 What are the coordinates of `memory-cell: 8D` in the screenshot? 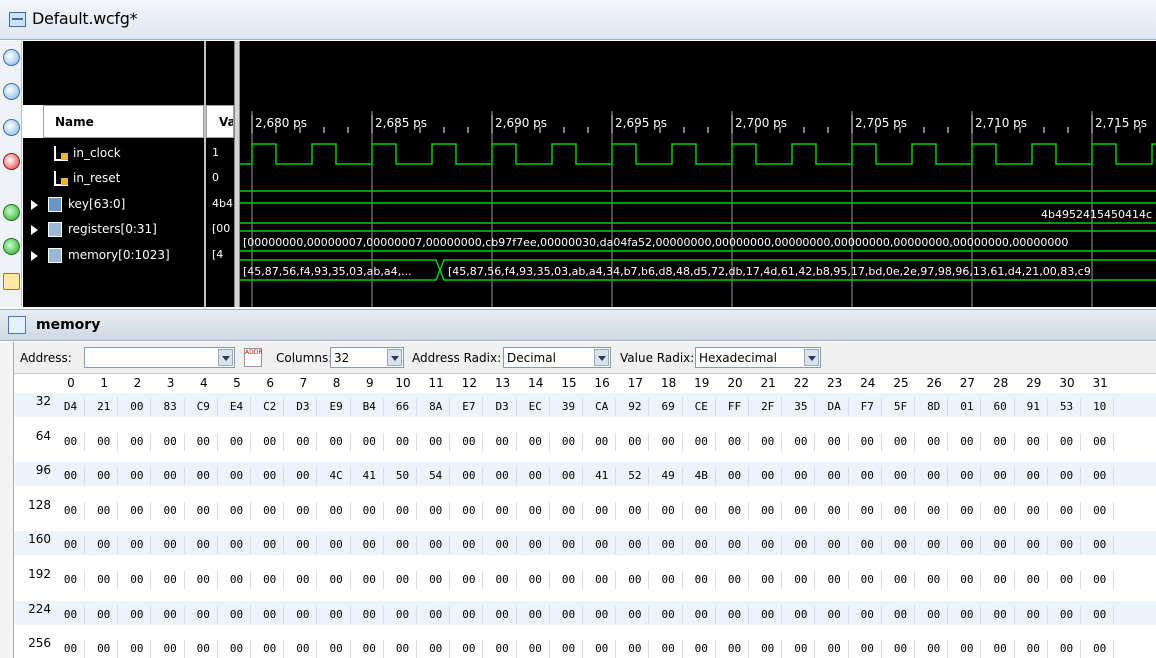 It's located at (934, 407).